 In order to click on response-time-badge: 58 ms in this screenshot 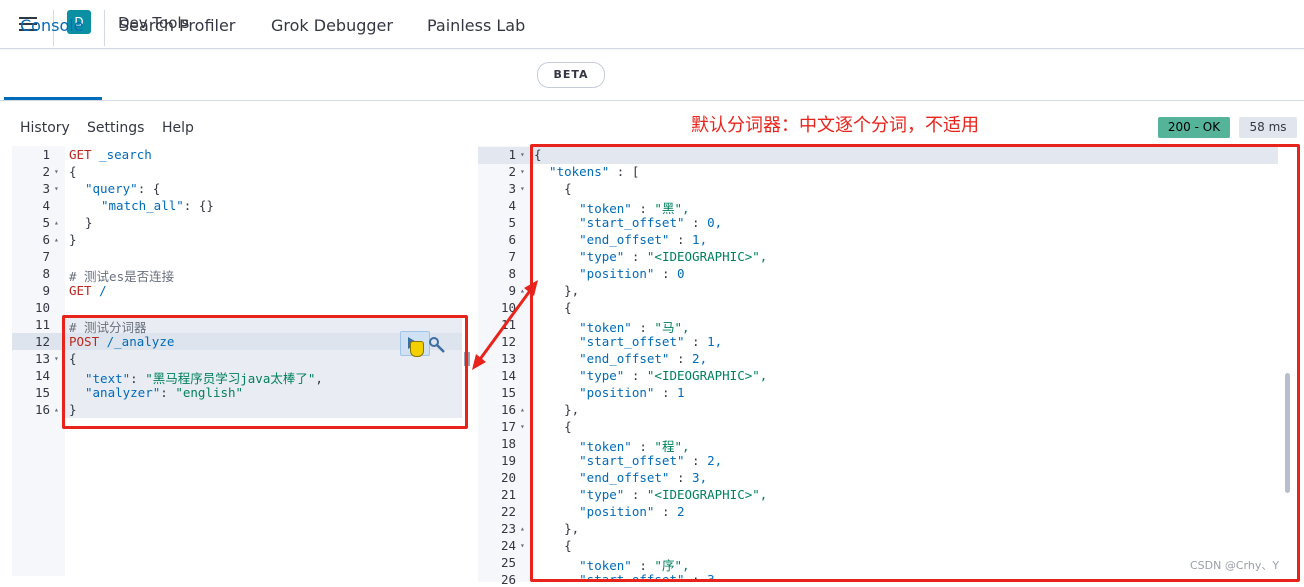, I will do `click(1268, 127)`.